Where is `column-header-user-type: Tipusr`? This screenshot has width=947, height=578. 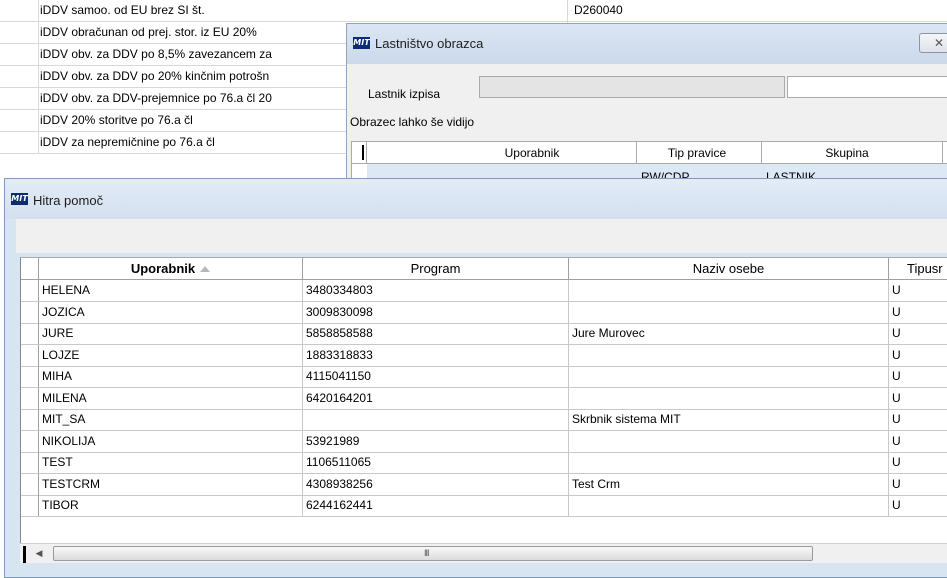 column-header-user-type: Tipusr is located at coordinates (918, 268).